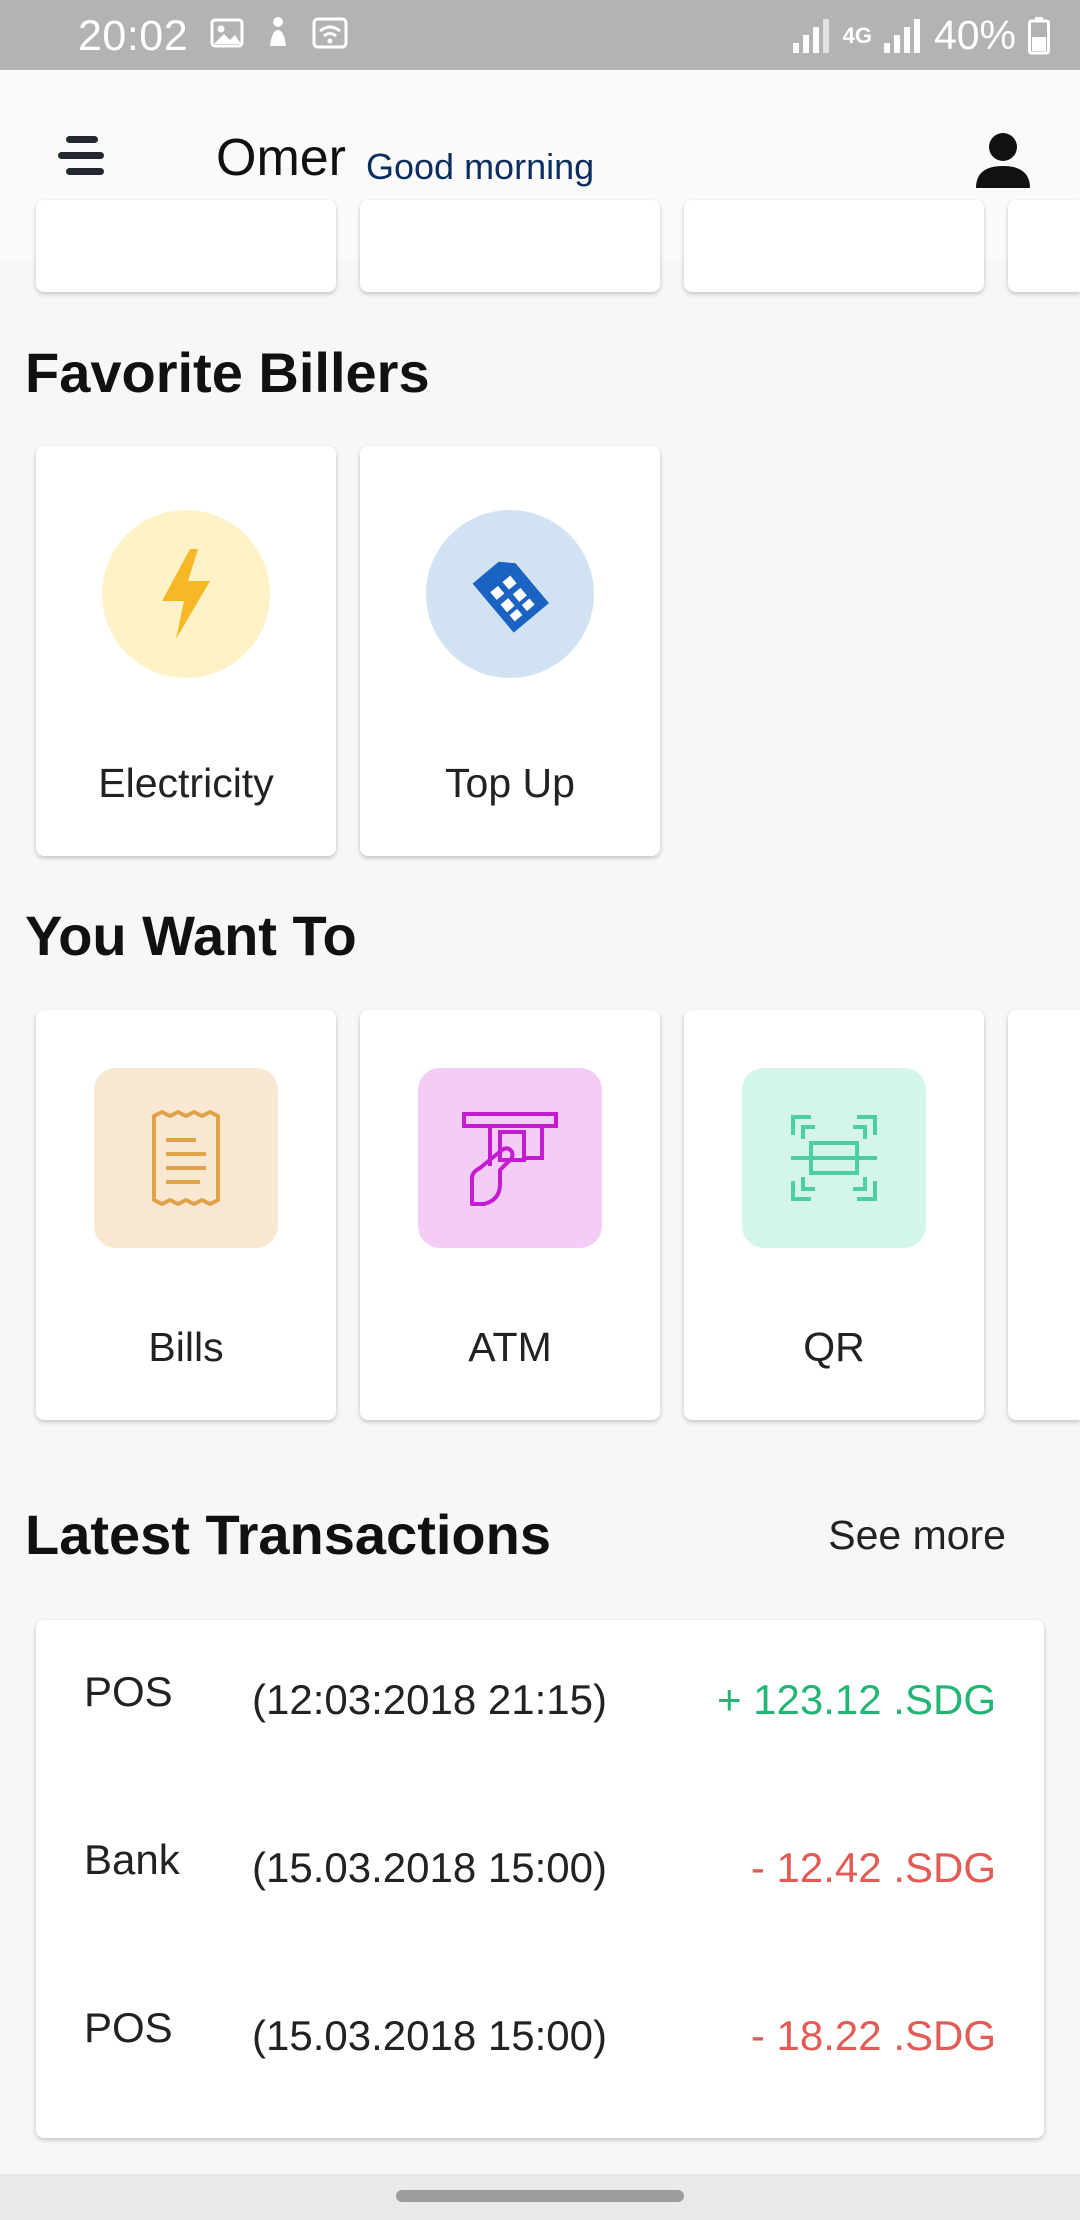  I want to click on transaction-date: (12:03:2018 21:15), so click(429, 1699).